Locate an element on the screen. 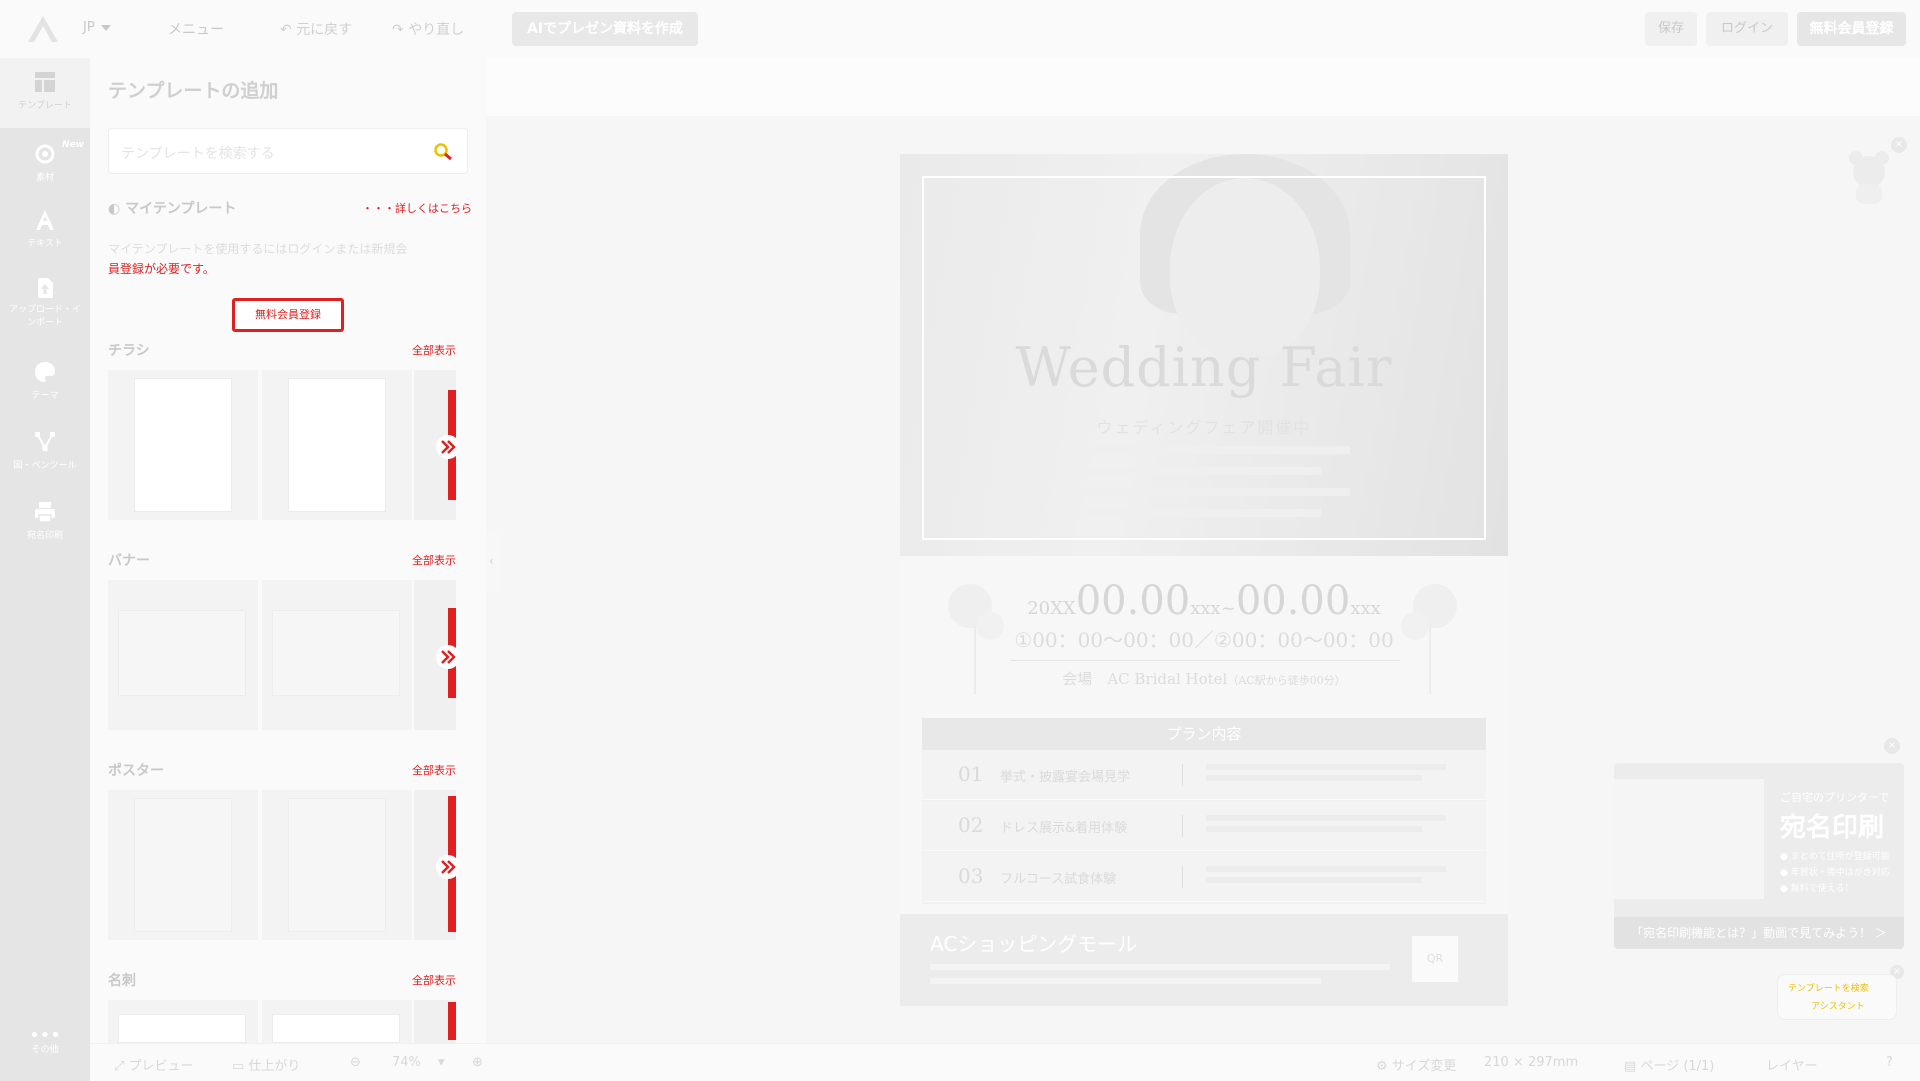 The width and height of the screenshot is (1920, 1081). template-search-input: テンプレートを検索する is located at coordinates (288, 151).